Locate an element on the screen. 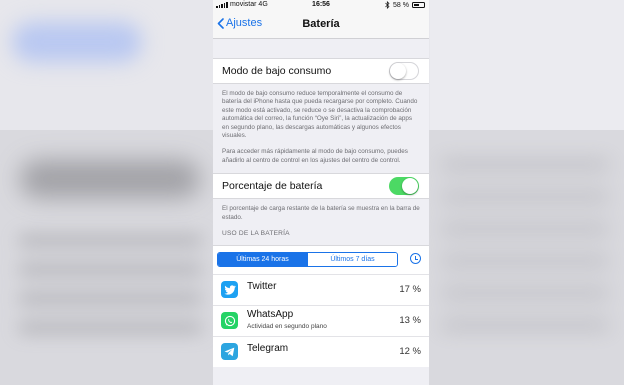 The width and height of the screenshot is (624, 385). app-name: WhatsApp is located at coordinates (270, 315).